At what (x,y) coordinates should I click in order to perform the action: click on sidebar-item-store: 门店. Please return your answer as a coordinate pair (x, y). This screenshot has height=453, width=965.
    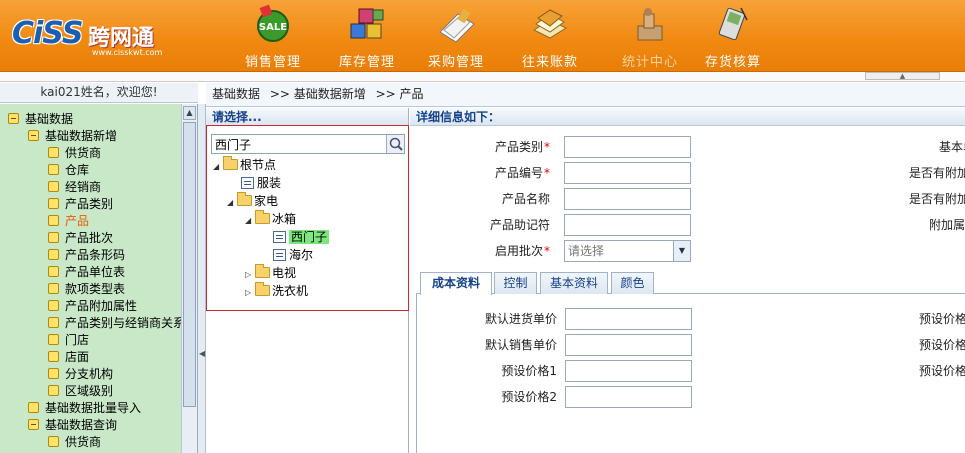
    Looking at the image, I should click on (68, 340).